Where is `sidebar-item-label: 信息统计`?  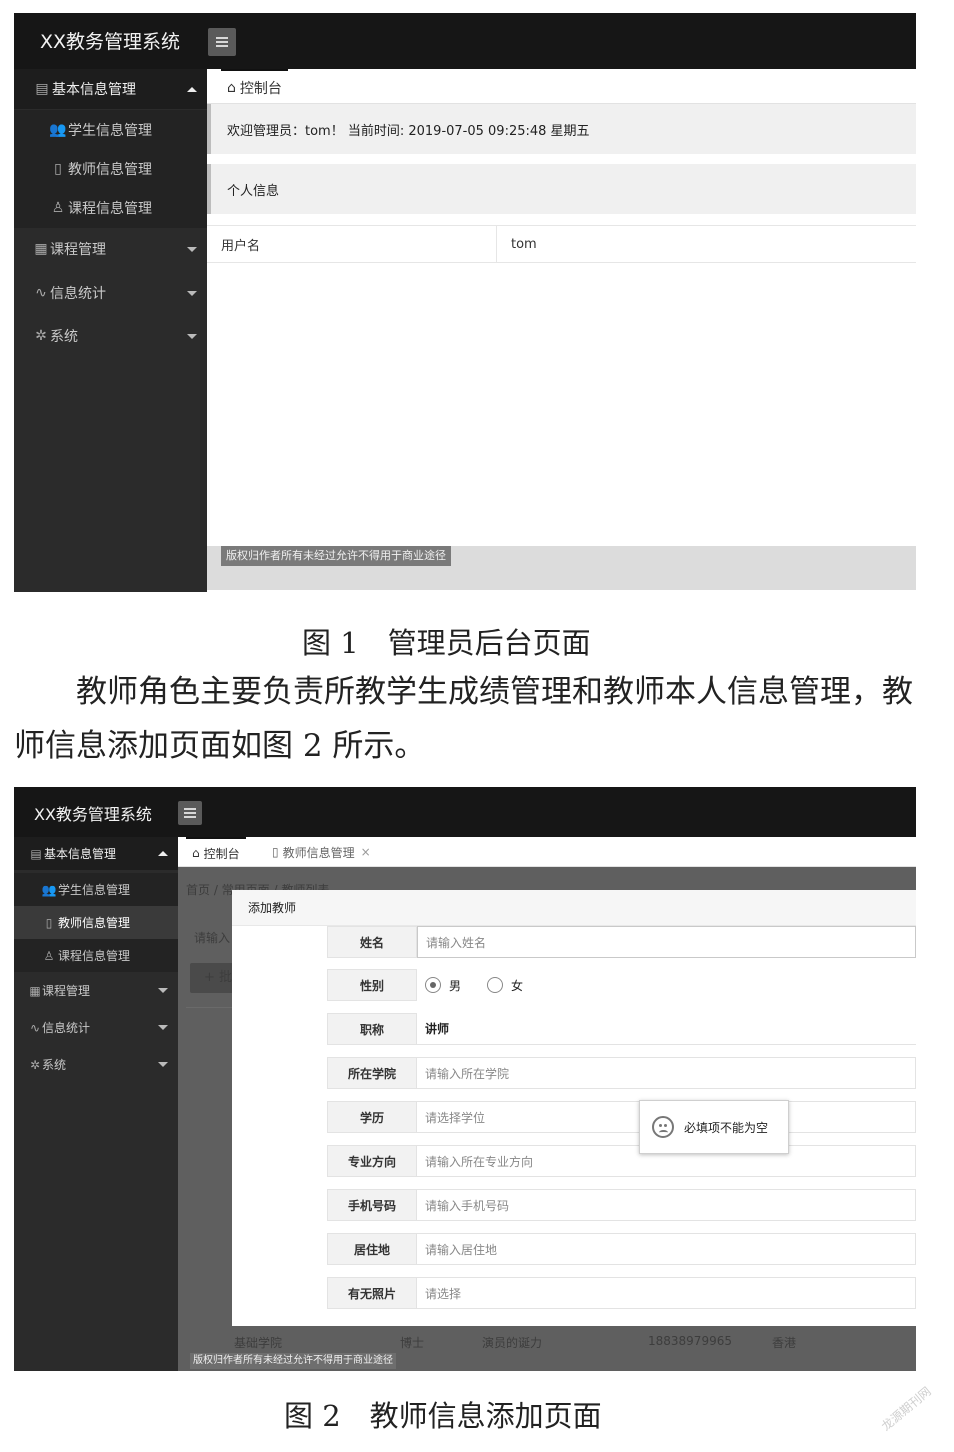
sidebar-item-label: 信息统计 is located at coordinates (66, 1028).